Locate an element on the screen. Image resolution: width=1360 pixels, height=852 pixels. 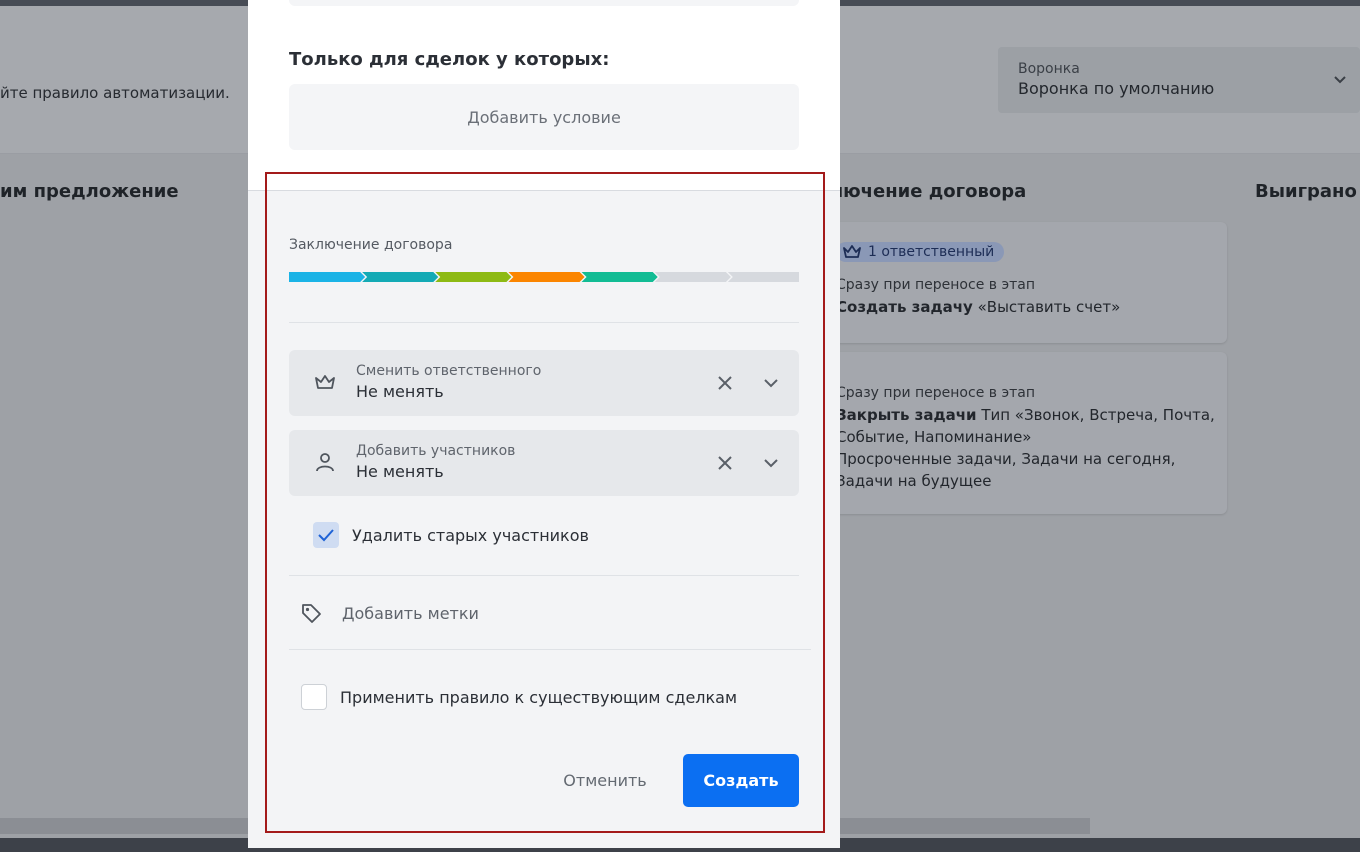
card-line: Задачи на будущее is located at coordinates (914, 481).